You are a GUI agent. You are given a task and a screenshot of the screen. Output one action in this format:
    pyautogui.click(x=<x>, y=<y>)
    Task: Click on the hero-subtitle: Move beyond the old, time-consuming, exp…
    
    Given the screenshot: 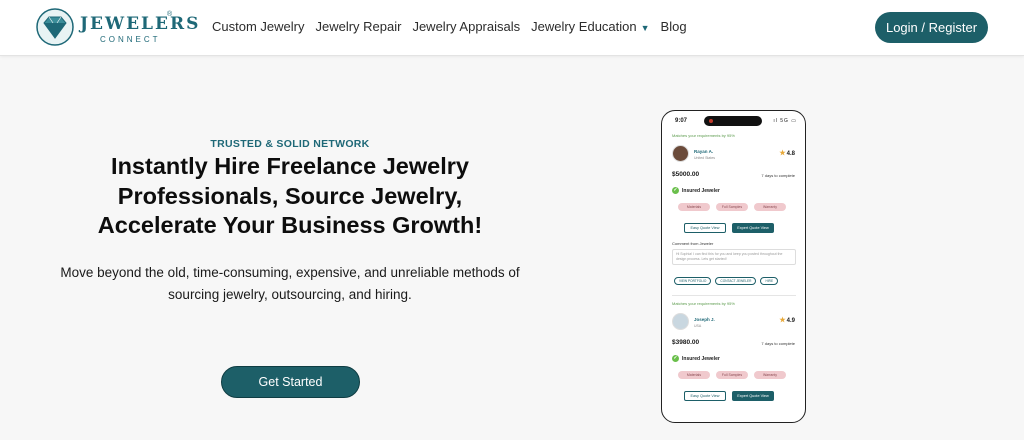 What is the action you would take?
    pyautogui.click(x=290, y=283)
    